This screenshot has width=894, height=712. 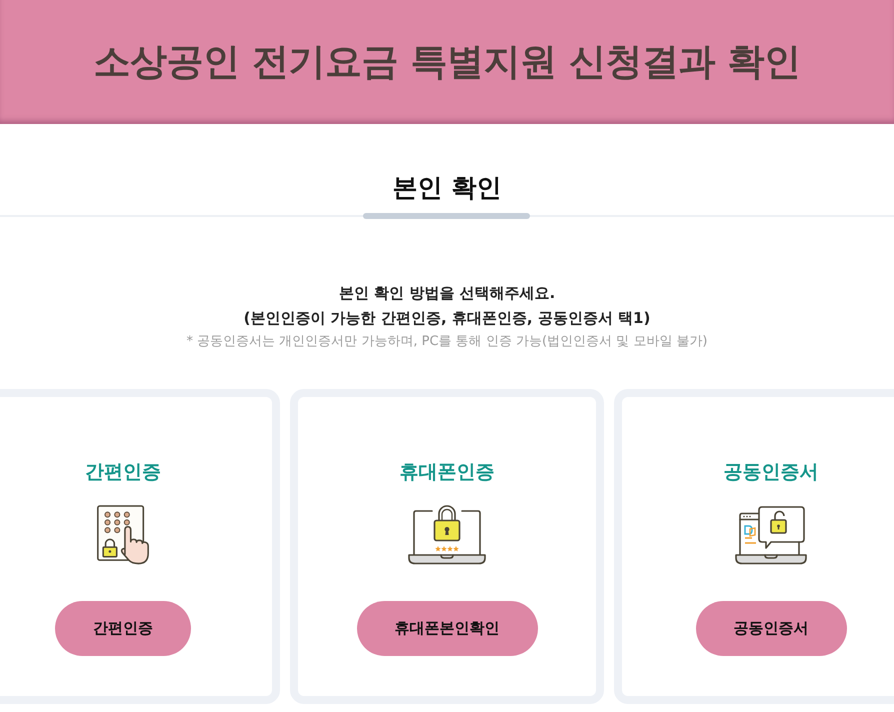 What do you see at coordinates (447, 293) in the screenshot?
I see `instruction-text: 본인 확인 방법을 선택해주세요.` at bounding box center [447, 293].